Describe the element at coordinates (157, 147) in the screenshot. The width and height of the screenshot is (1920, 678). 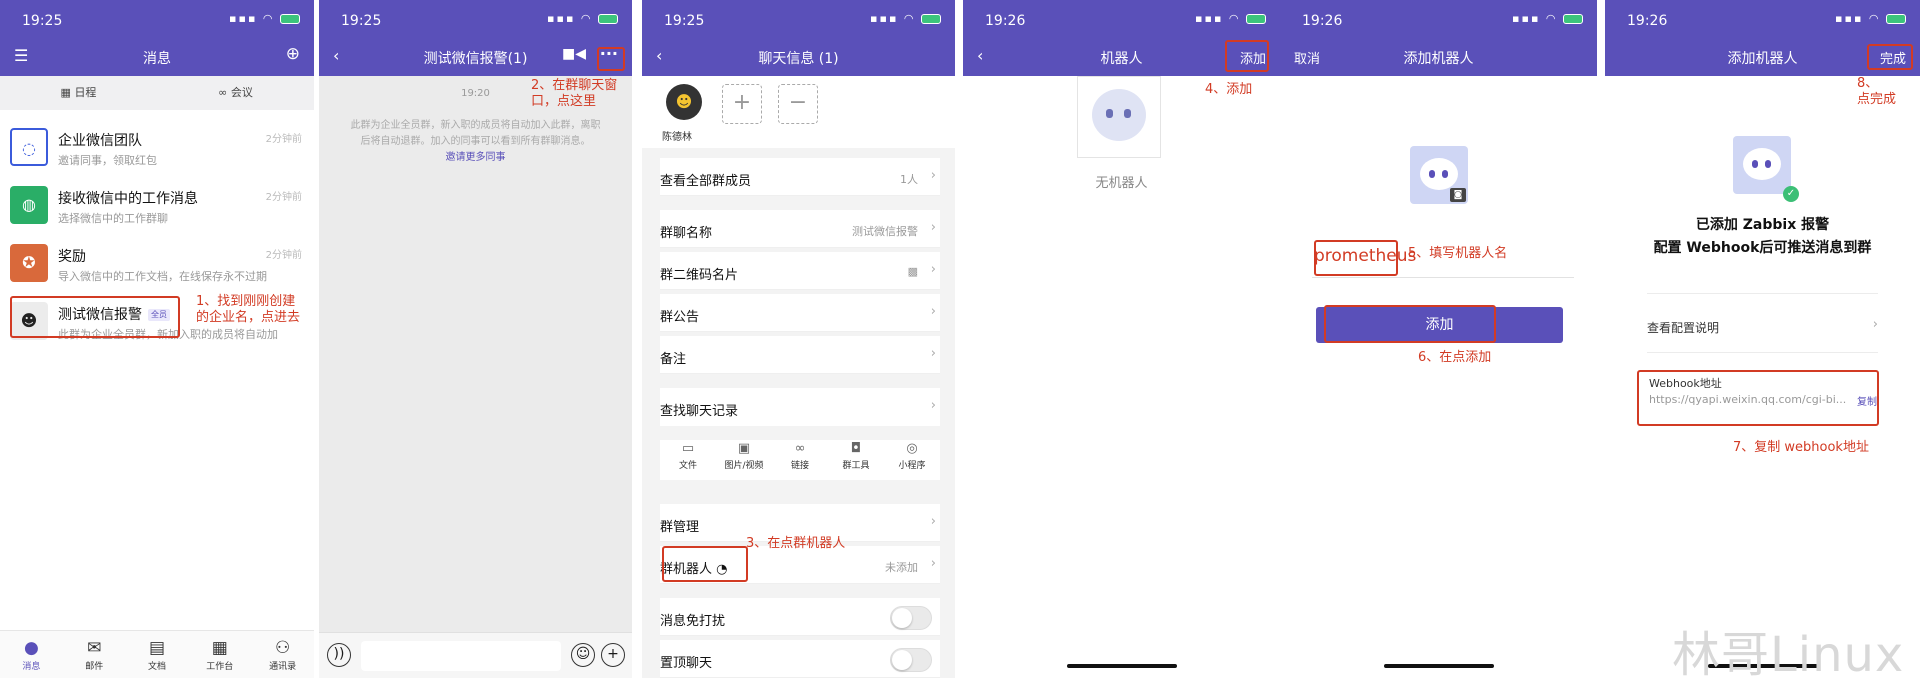
I see `conversation-item: ◌ 企业微信团队 邀请同事，领取红包 2分钟前` at that location.